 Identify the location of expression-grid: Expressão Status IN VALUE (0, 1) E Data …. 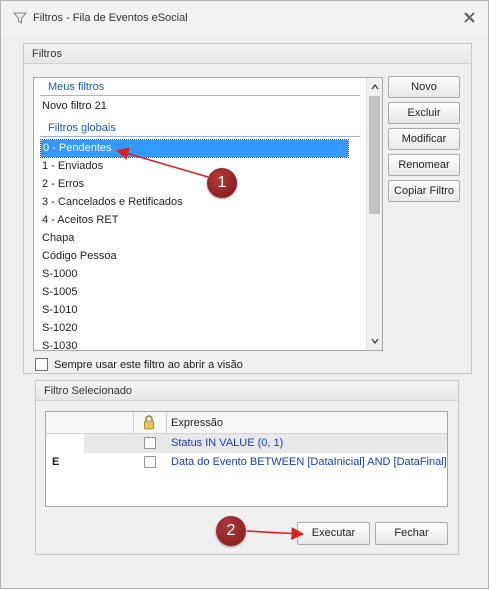
(246, 459).